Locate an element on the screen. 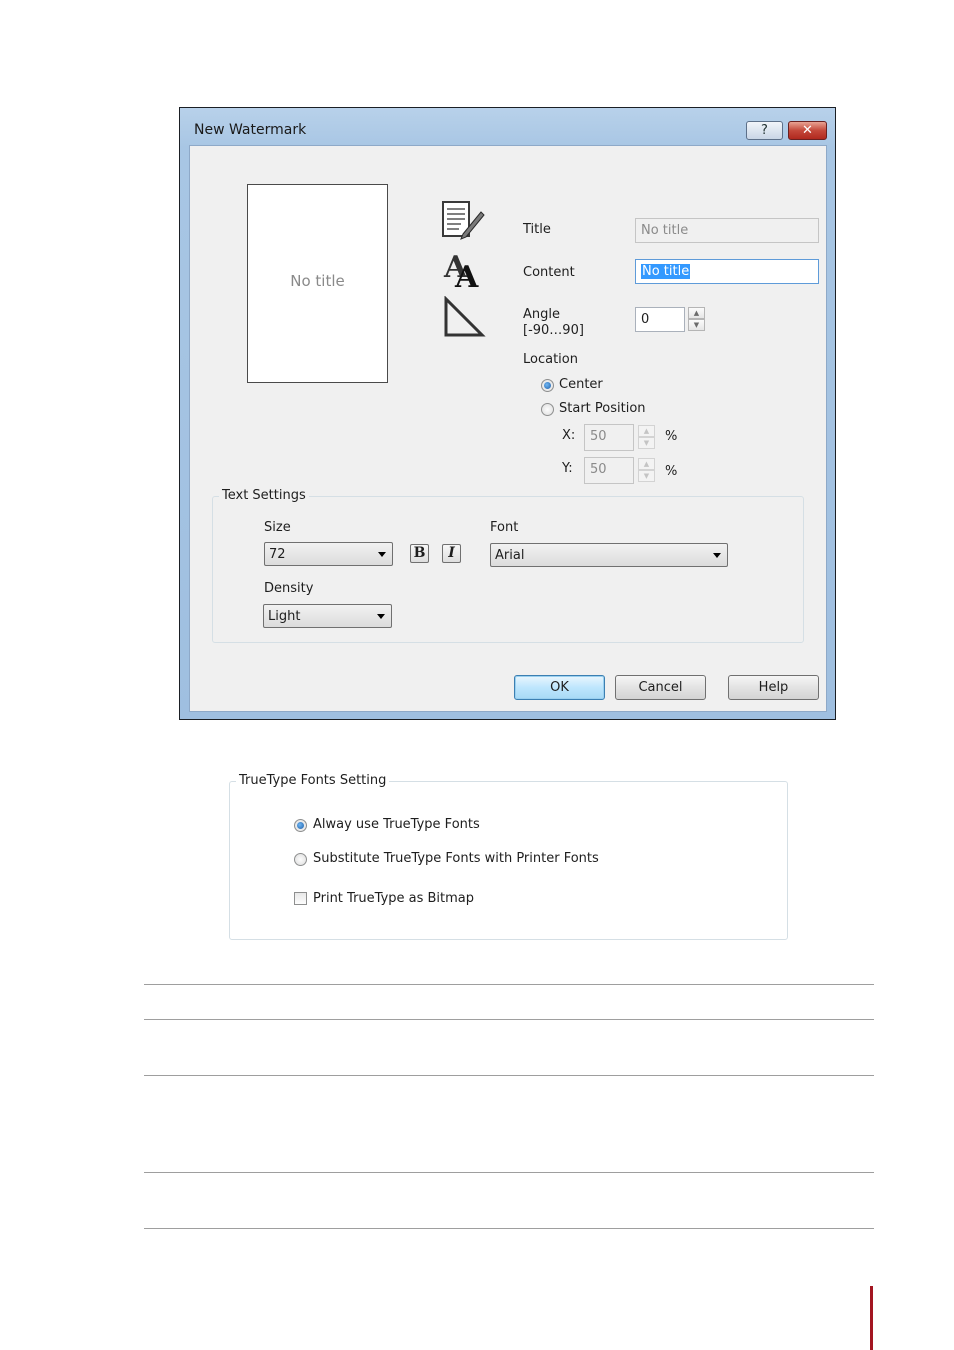  page-accent-bar is located at coordinates (871, 1318).